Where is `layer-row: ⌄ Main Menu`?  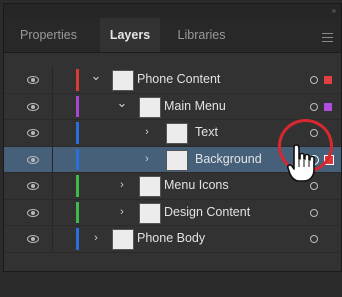 layer-row: ⌄ Main Menu is located at coordinates (172, 106).